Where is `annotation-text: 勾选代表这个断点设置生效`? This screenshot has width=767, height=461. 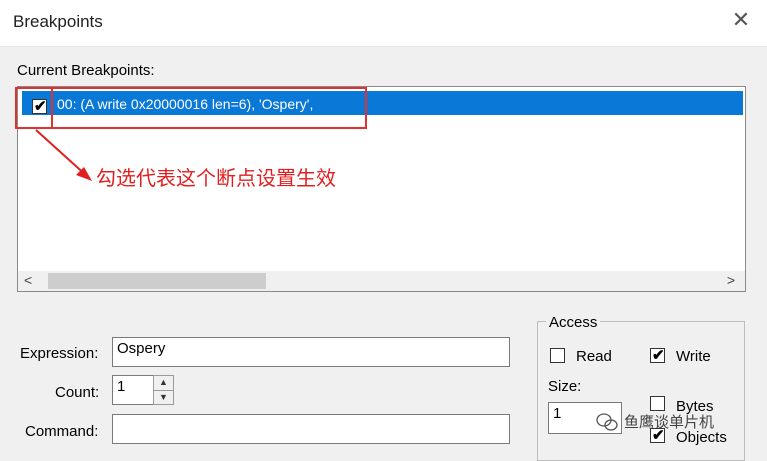
annotation-text: 勾选代表这个断点设置生效 is located at coordinates (216, 178).